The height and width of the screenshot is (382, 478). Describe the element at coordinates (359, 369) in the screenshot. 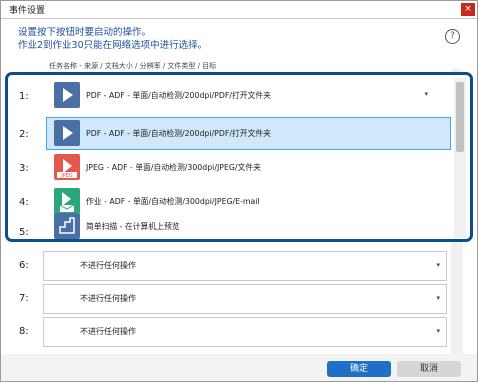

I see `ok-button: 确定` at that location.